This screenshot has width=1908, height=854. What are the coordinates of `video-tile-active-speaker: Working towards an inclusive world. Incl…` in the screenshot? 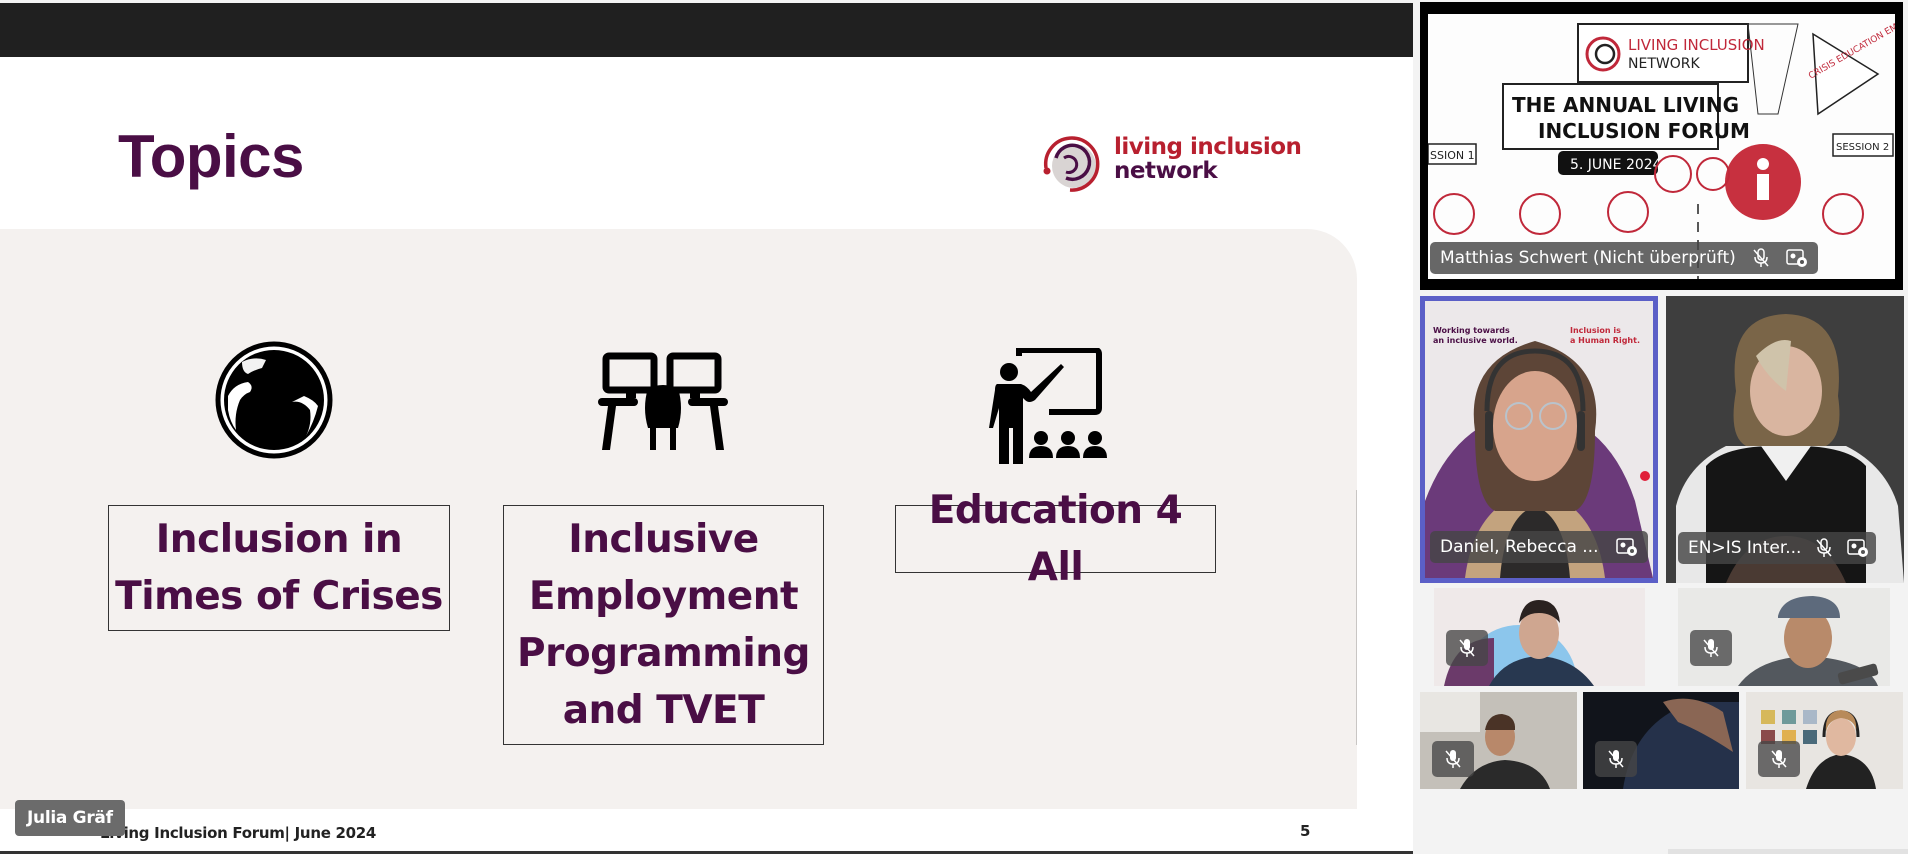 It's located at (1539, 439).